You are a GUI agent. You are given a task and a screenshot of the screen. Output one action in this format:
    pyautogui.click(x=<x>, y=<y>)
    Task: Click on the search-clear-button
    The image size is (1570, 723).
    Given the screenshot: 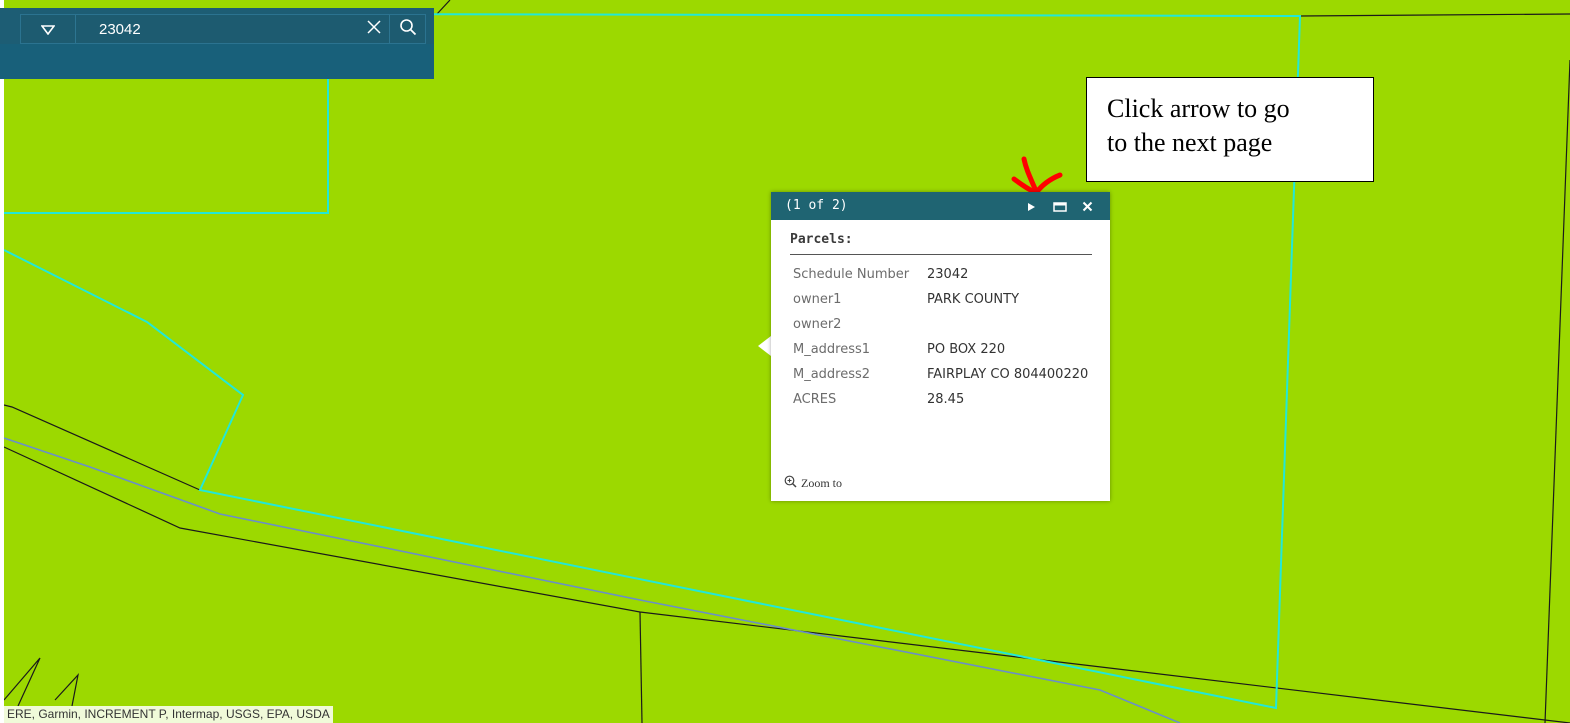 What is the action you would take?
    pyautogui.click(x=374, y=29)
    